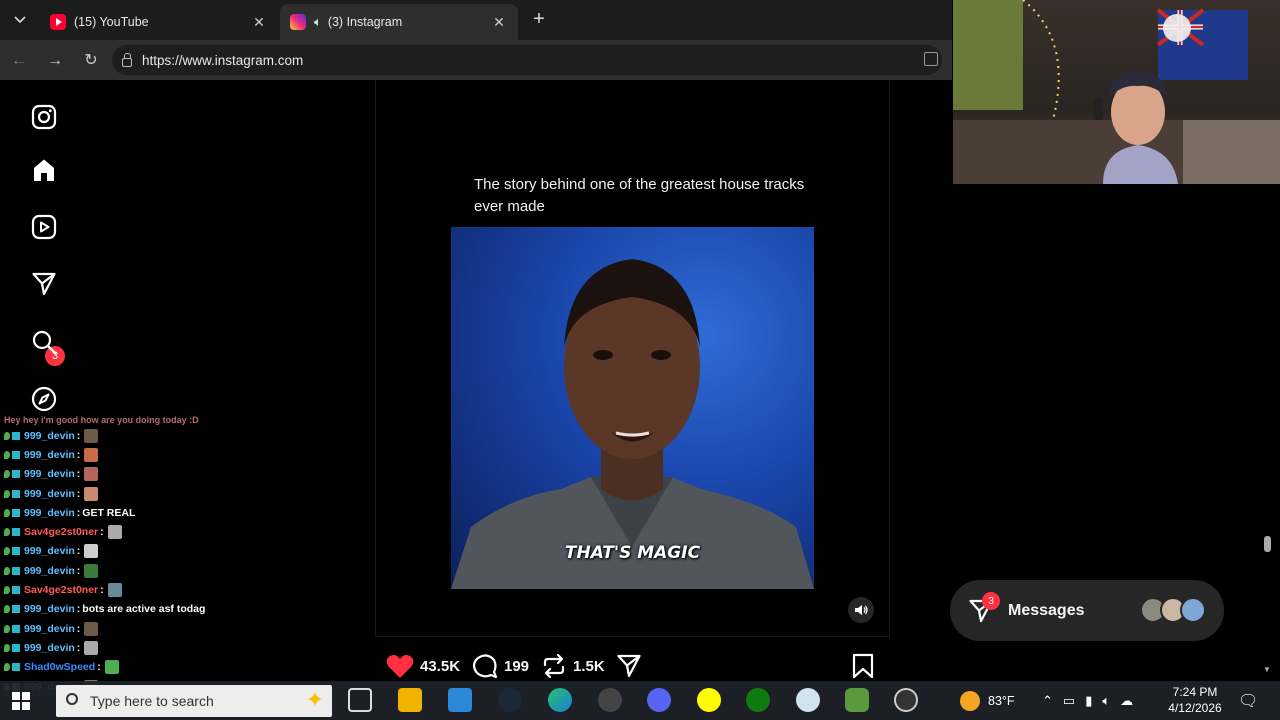  I want to click on snapchat-icon, so click(709, 700).